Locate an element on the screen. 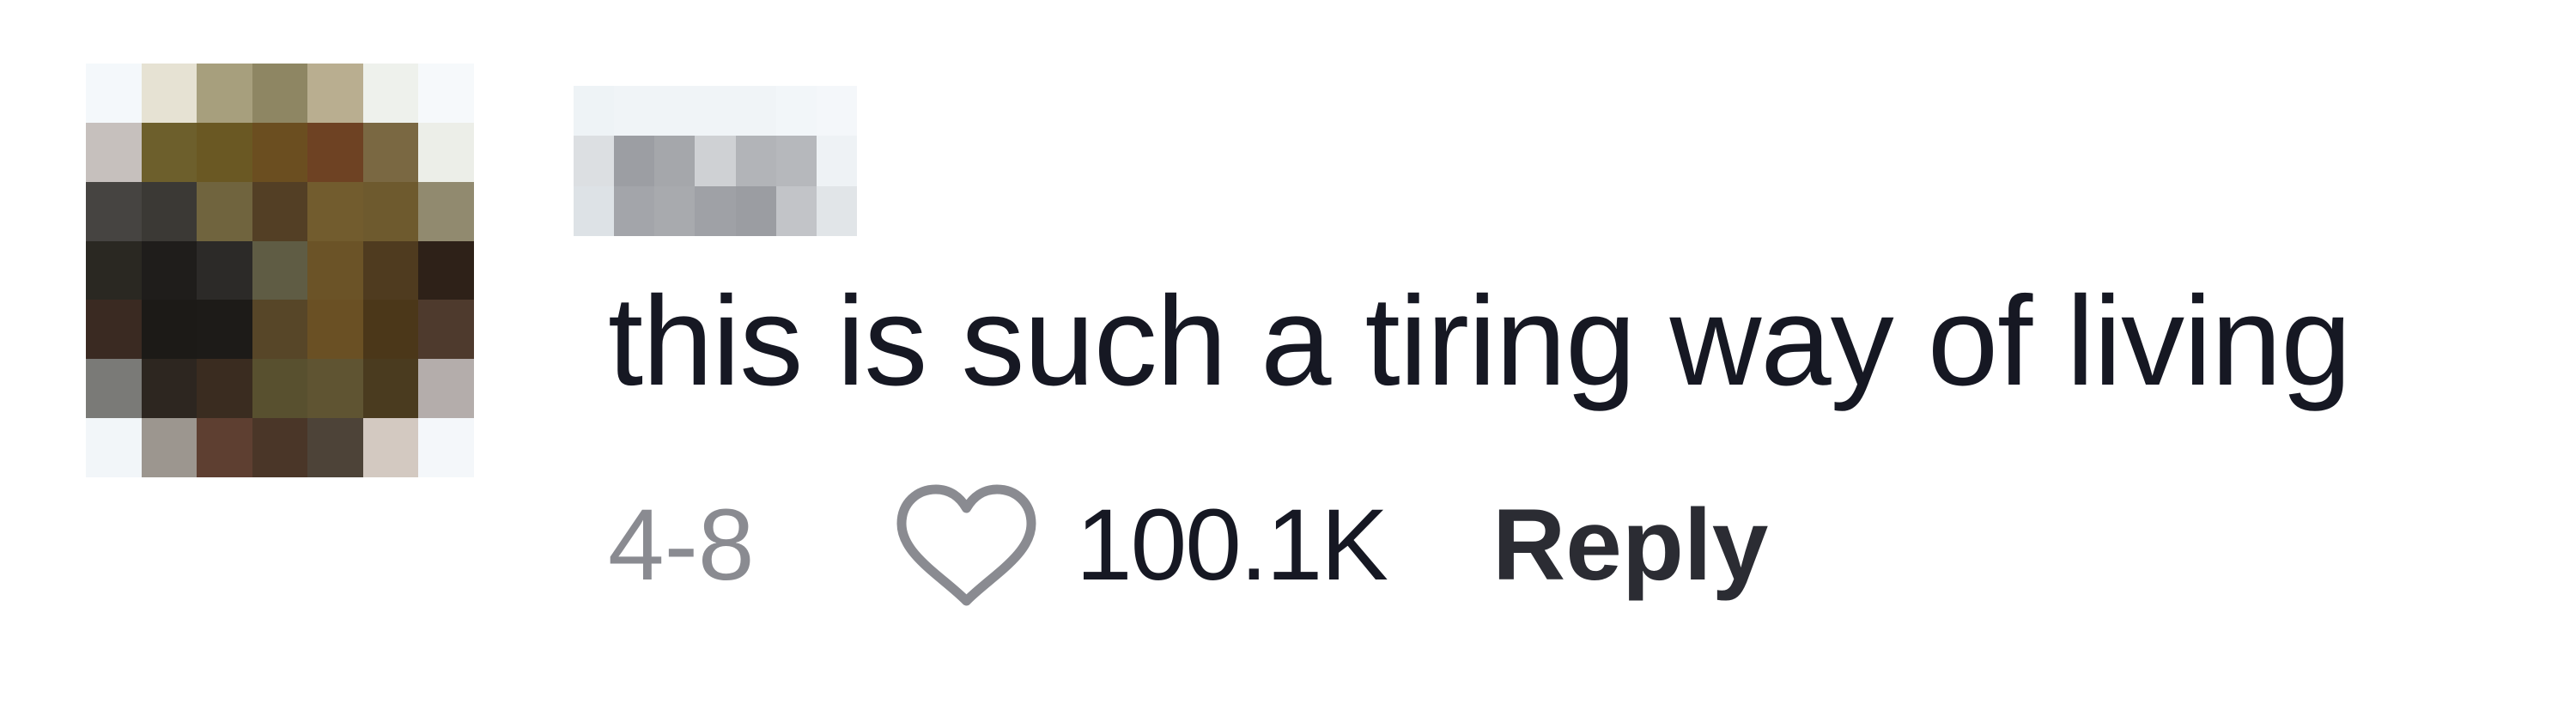 This screenshot has width=2576, height=722. like-button: 100.1K is located at coordinates (1191, 546).